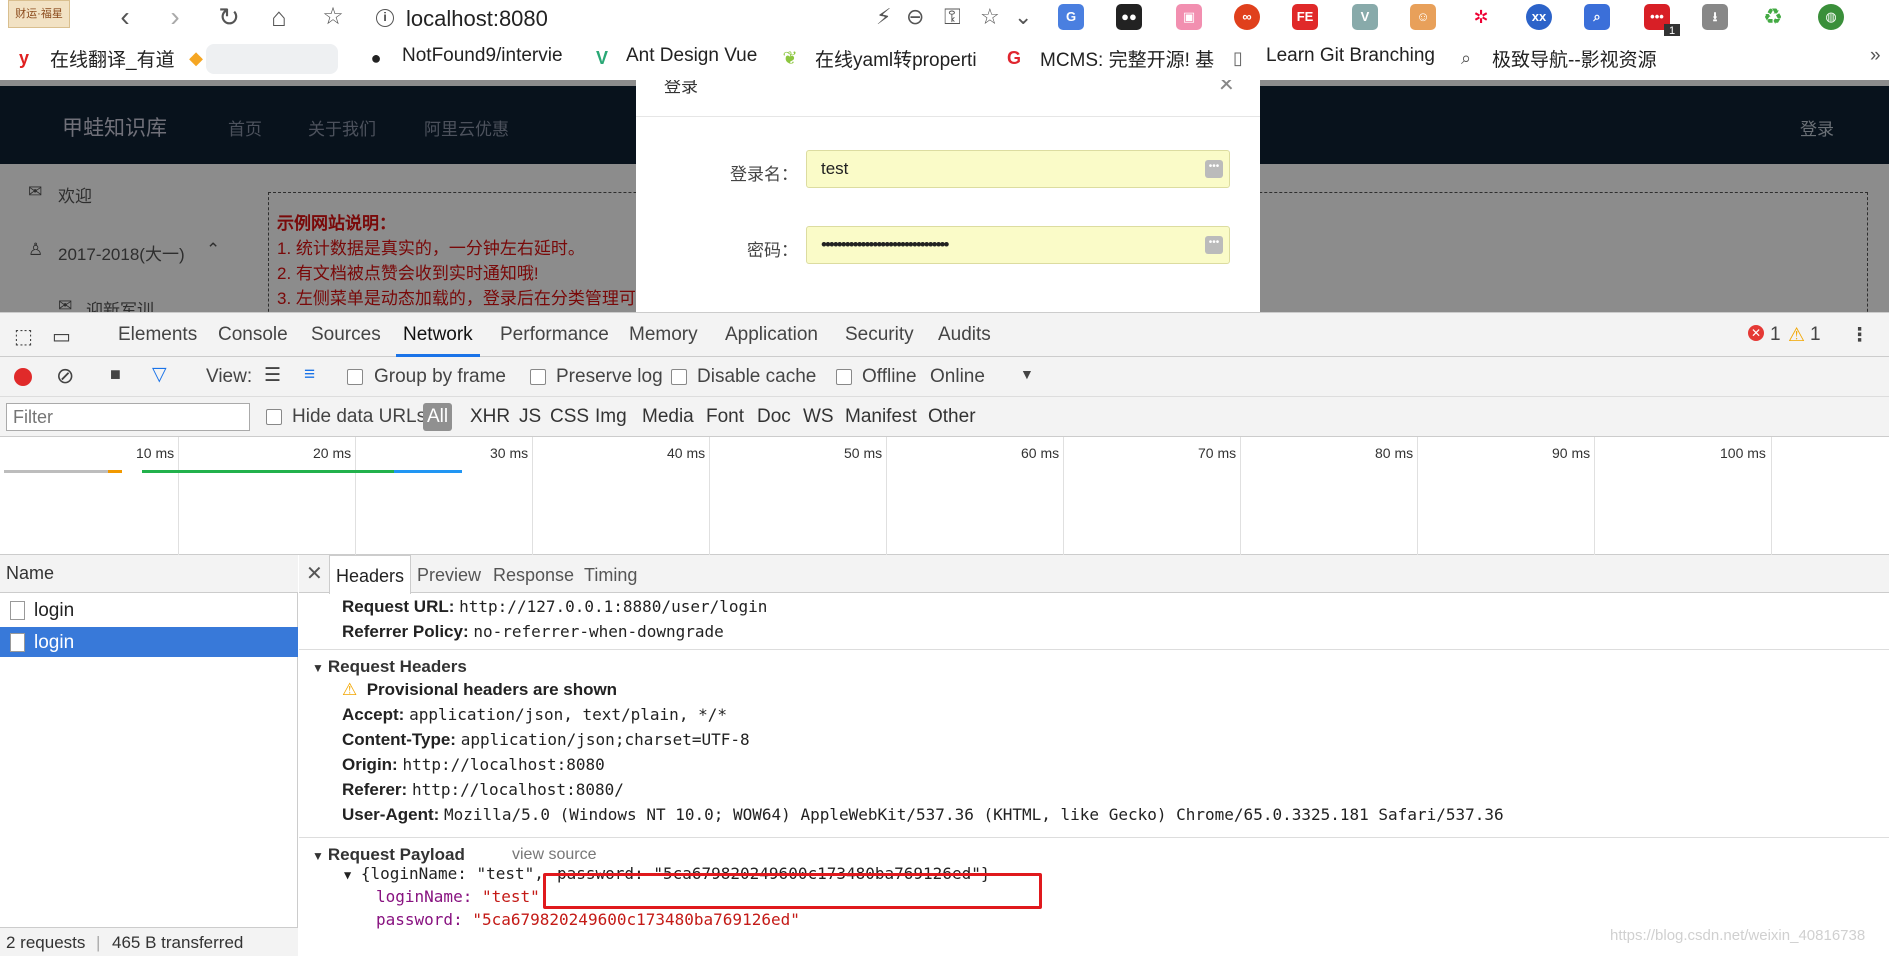 The height and width of the screenshot is (957, 1889). What do you see at coordinates (23, 336) in the screenshot?
I see `inspect-icon: ⬚` at bounding box center [23, 336].